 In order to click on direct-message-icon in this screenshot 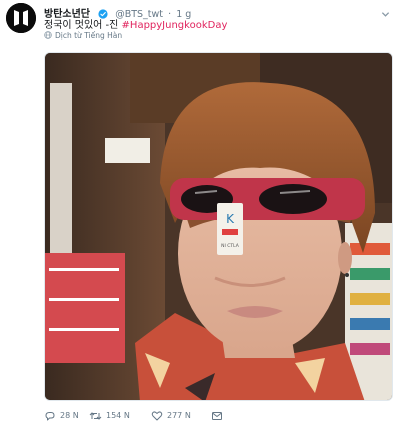, I will do `click(217, 416)`.